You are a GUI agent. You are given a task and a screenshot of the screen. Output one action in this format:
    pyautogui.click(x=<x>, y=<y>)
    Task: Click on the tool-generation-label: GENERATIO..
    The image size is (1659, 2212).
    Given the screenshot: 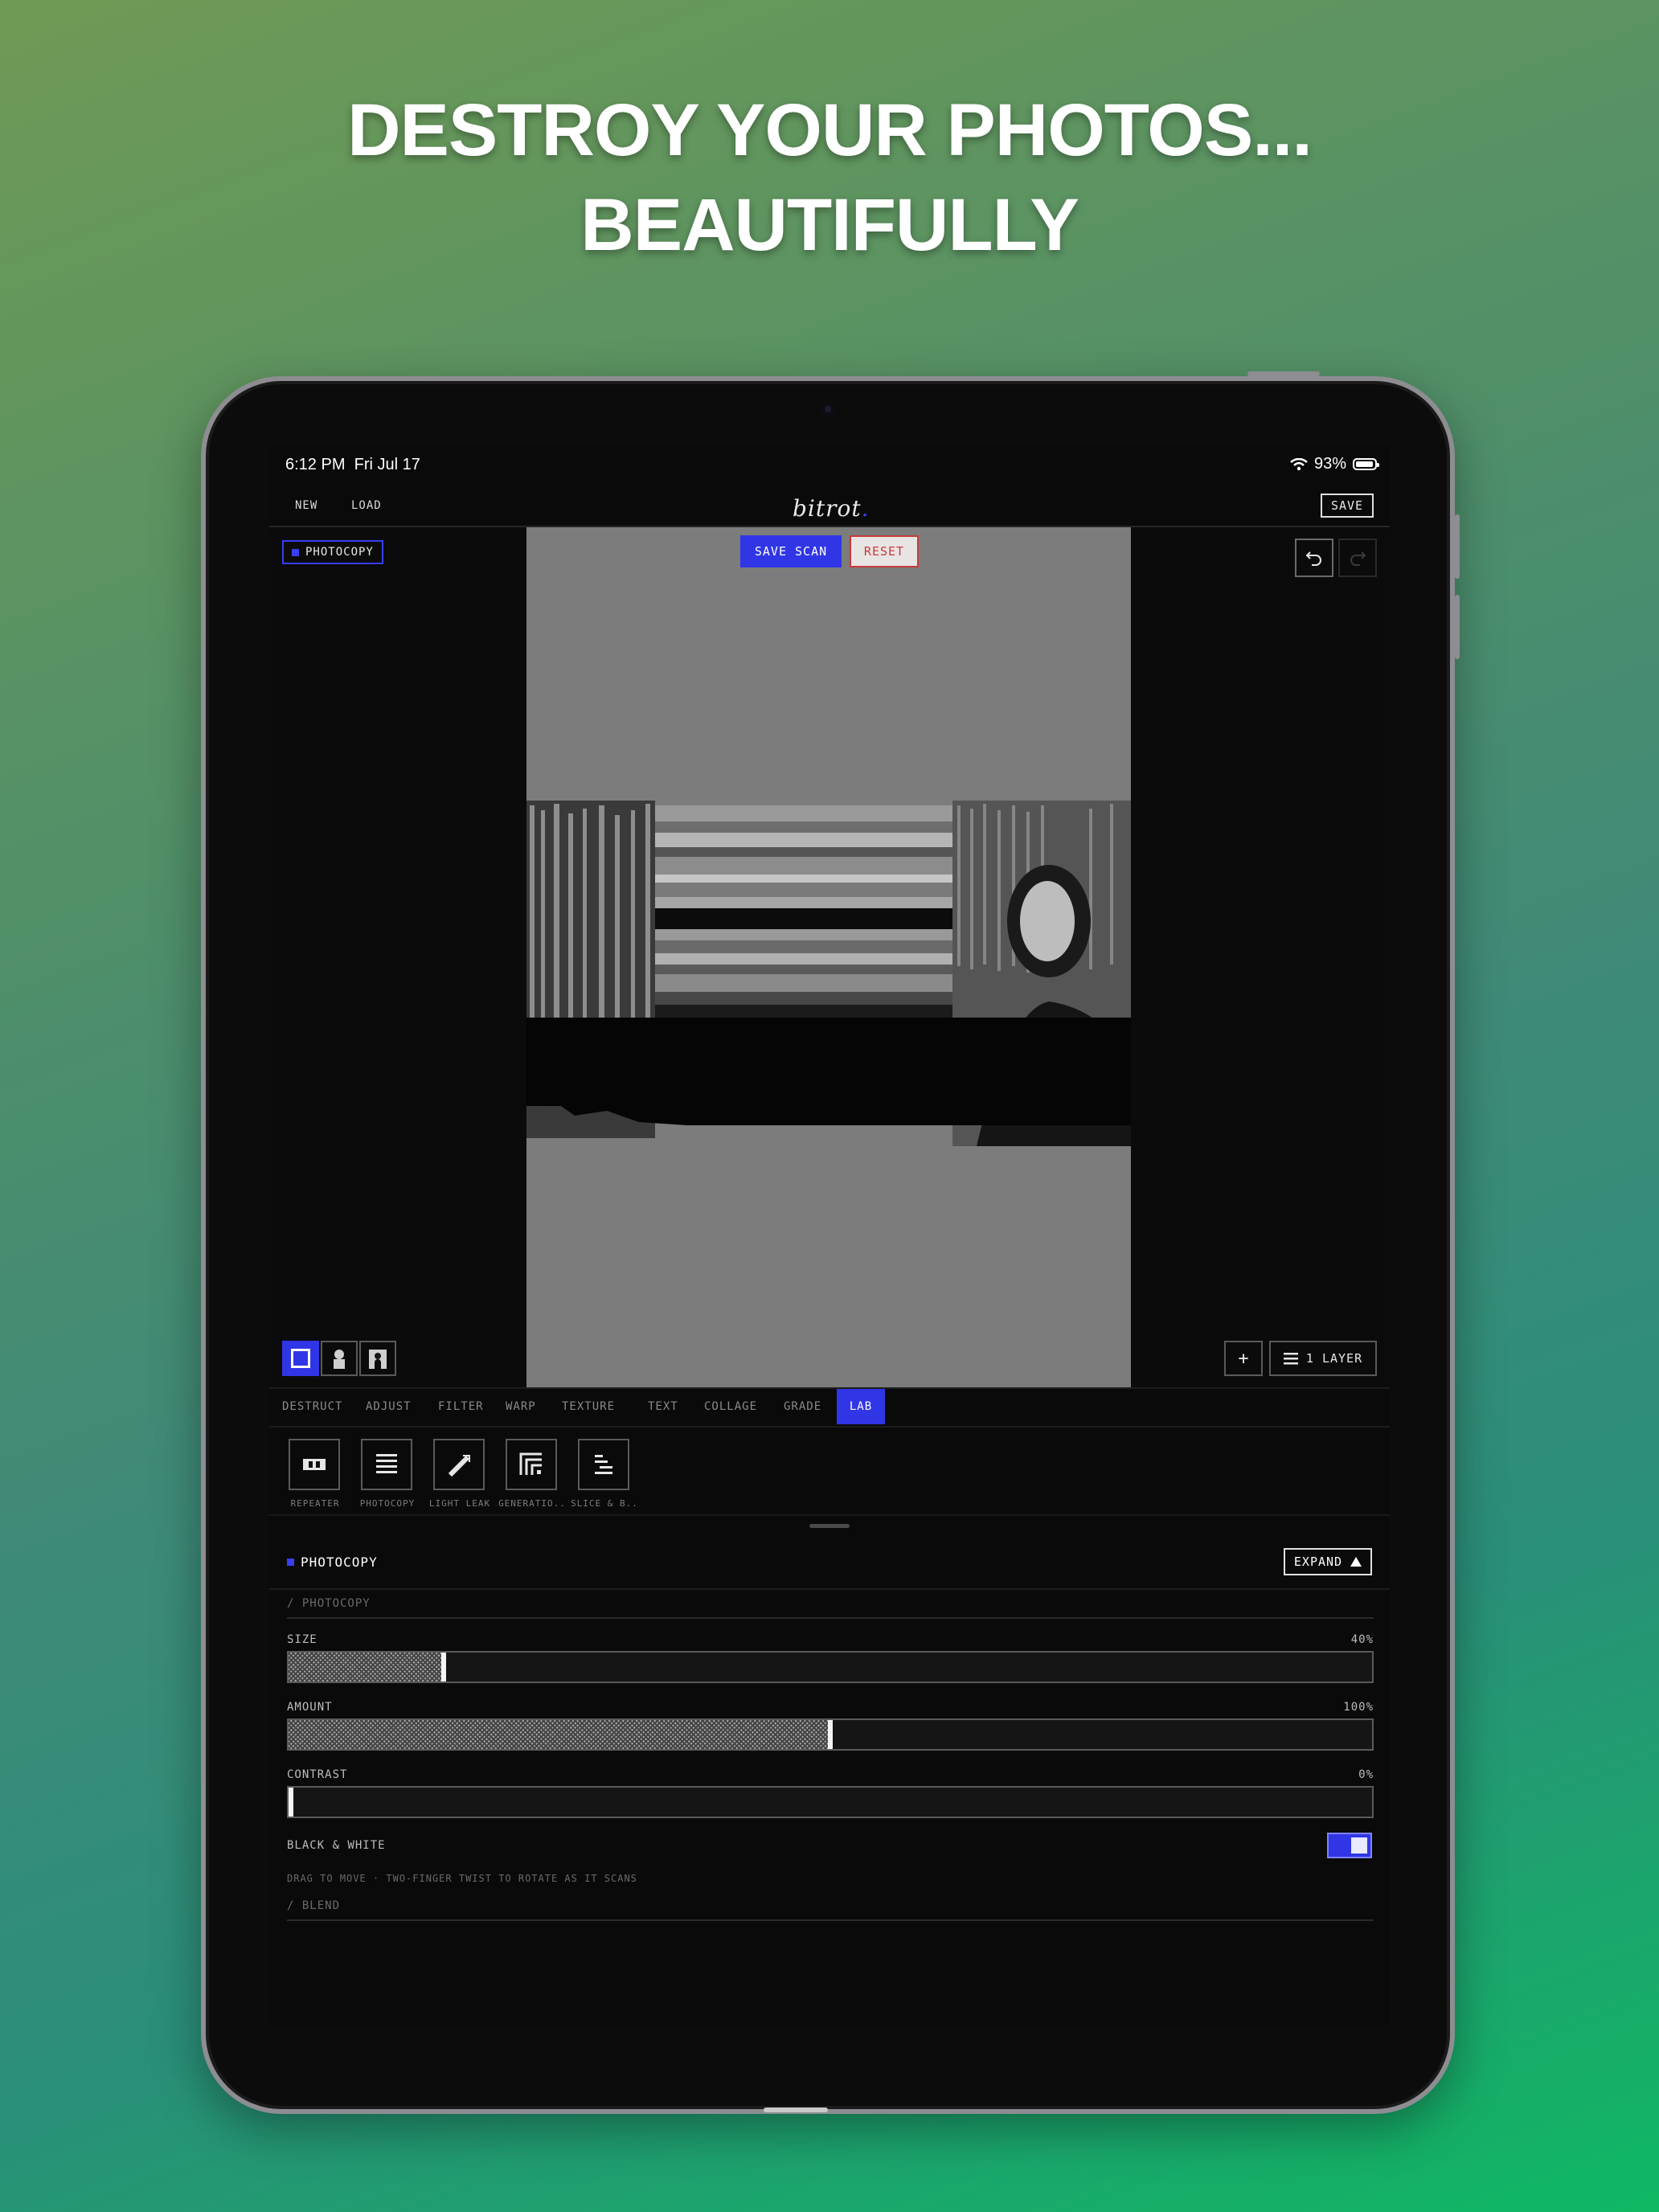 What is the action you would take?
    pyautogui.click(x=532, y=1503)
    